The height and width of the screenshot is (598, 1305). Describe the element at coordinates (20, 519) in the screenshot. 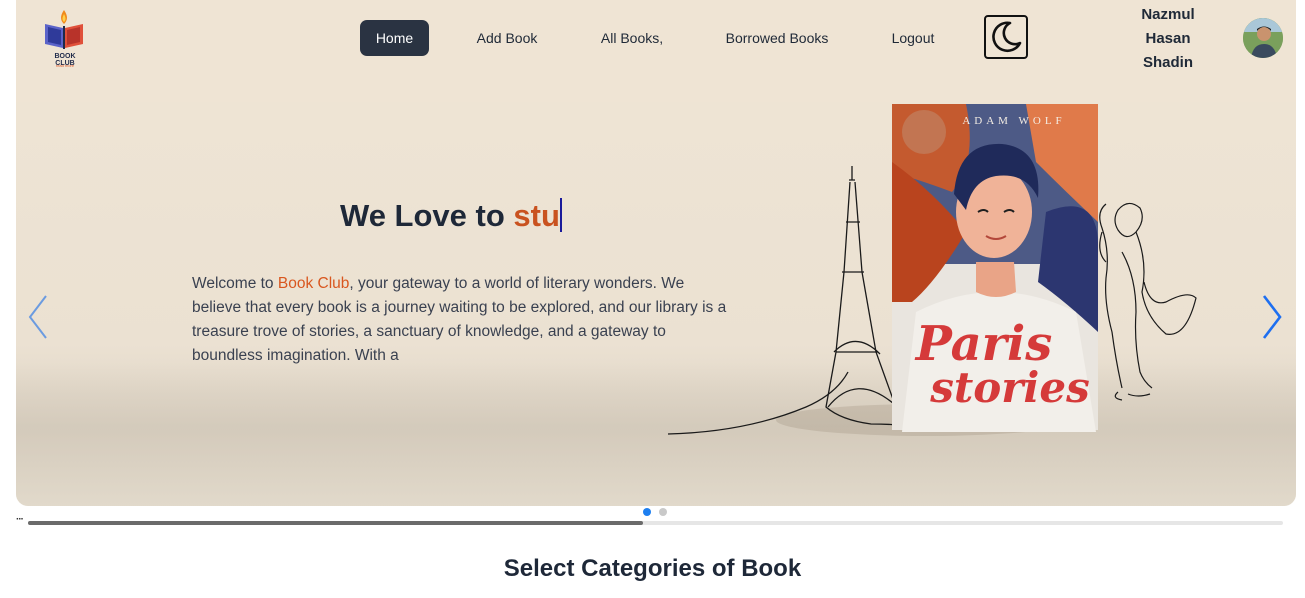

I see `more-indicator: ···` at that location.